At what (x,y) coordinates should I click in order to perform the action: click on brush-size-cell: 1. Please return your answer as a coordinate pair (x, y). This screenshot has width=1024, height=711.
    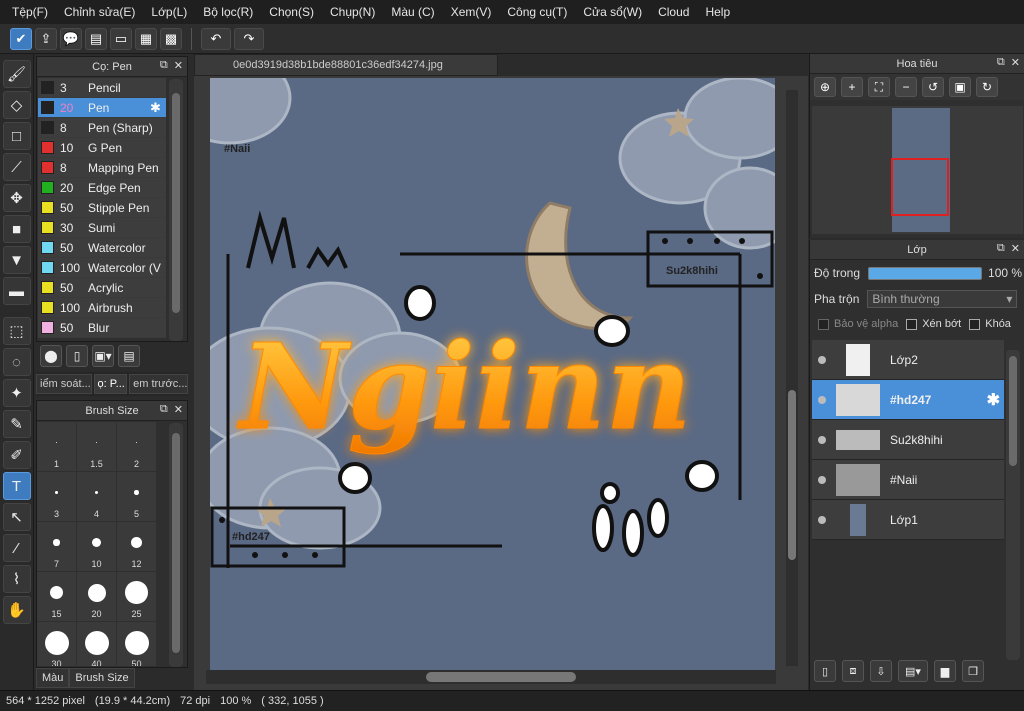
    Looking at the image, I should click on (56, 446).